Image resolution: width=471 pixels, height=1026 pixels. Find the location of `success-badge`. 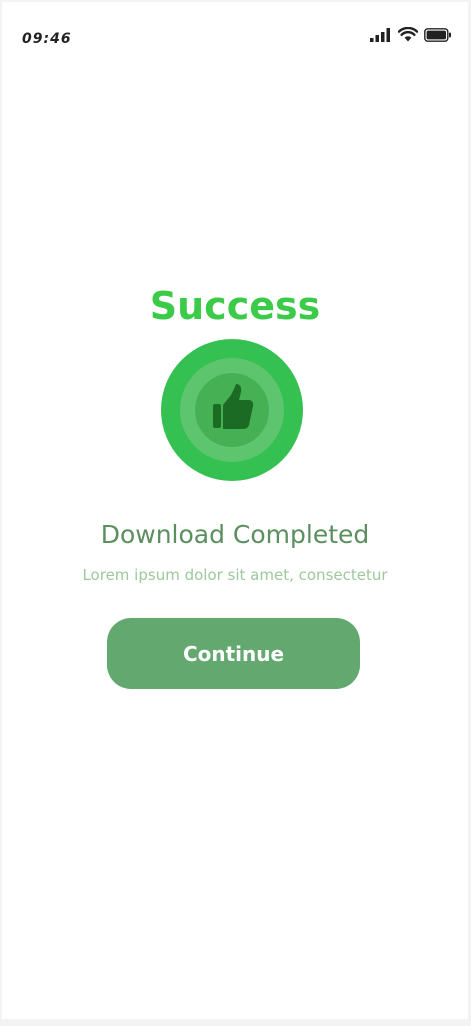

success-badge is located at coordinates (232, 410).